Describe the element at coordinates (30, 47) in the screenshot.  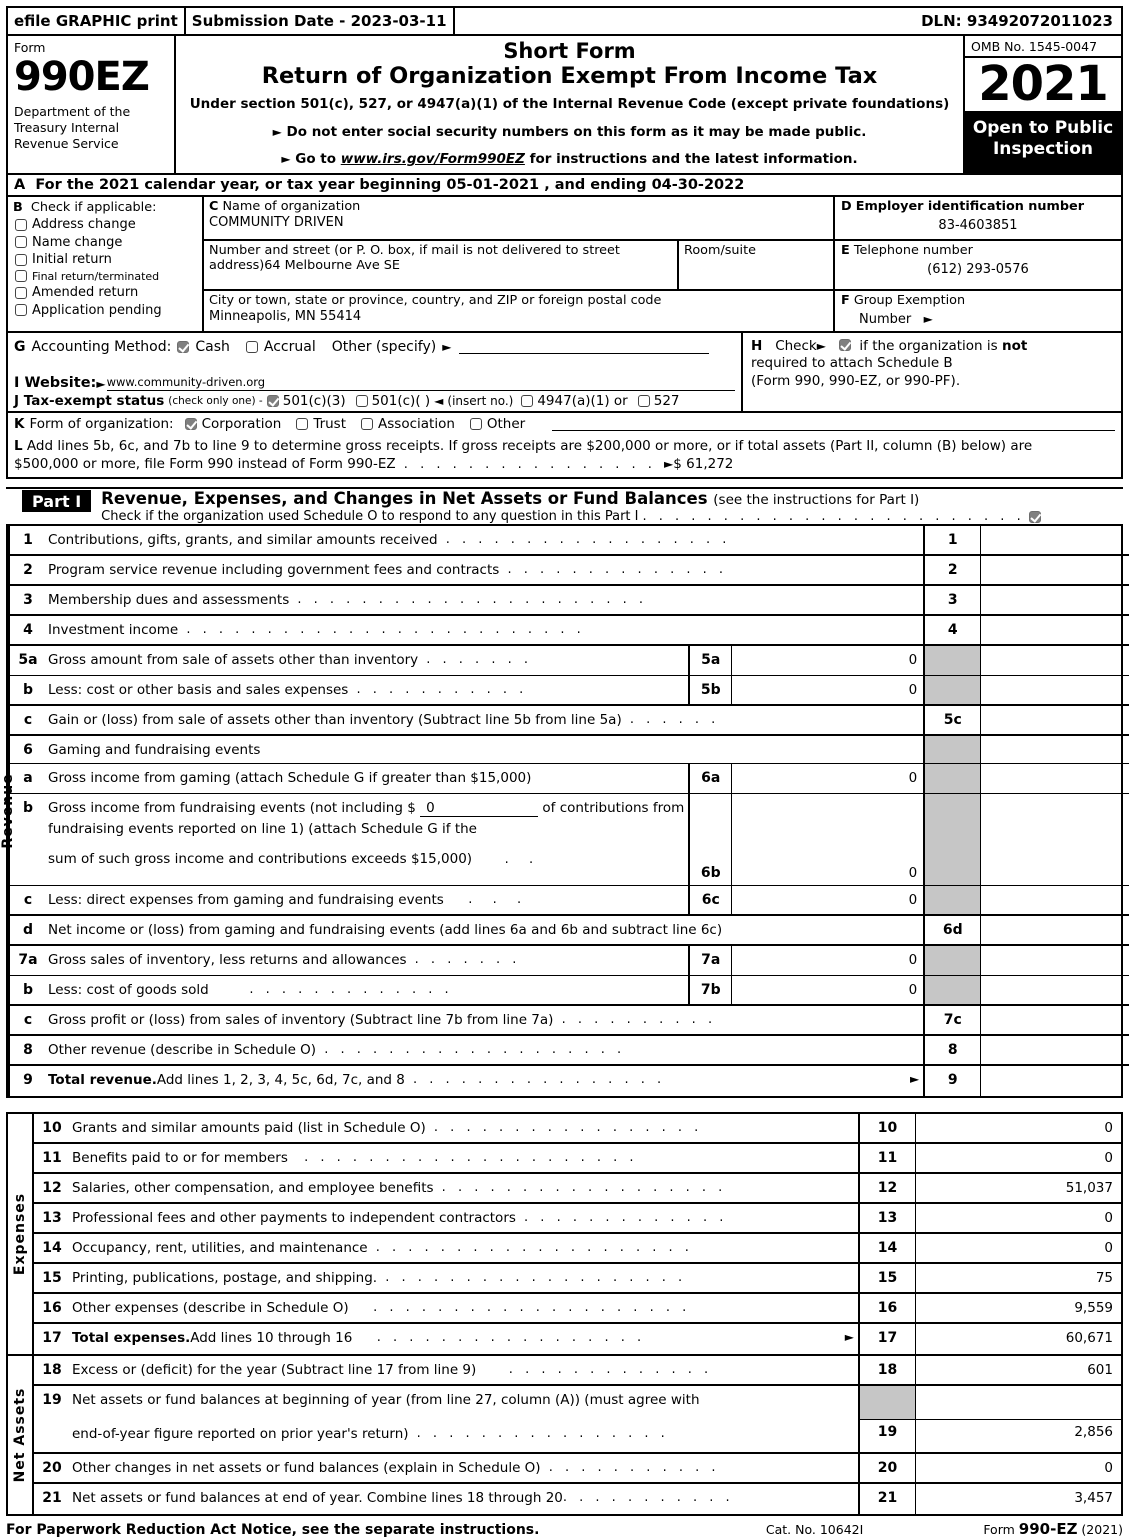
I see `form-label: Form` at that location.